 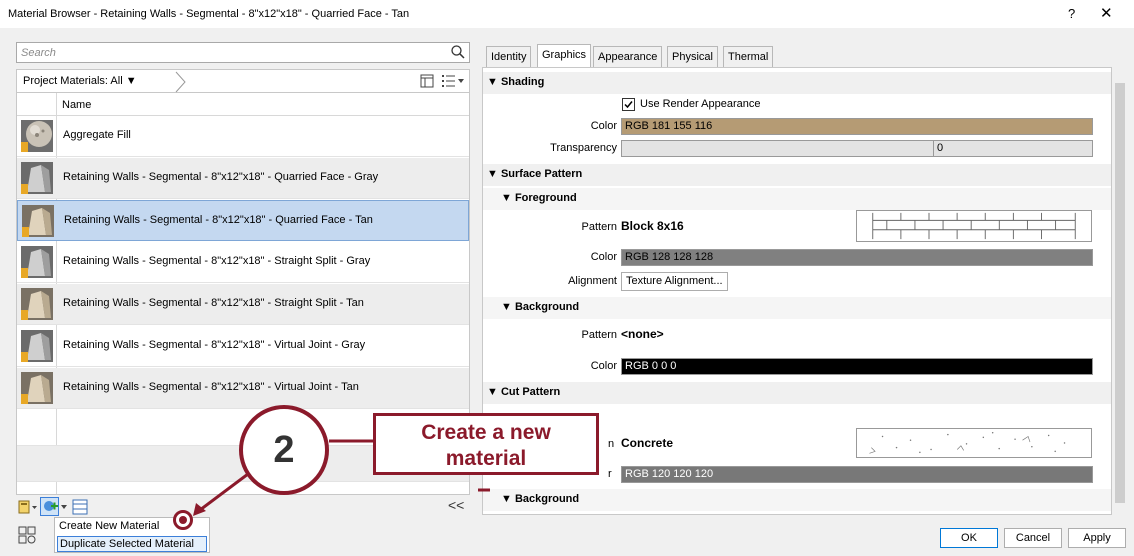 I want to click on callout-text-line1: Create a new, so click(x=486, y=432).